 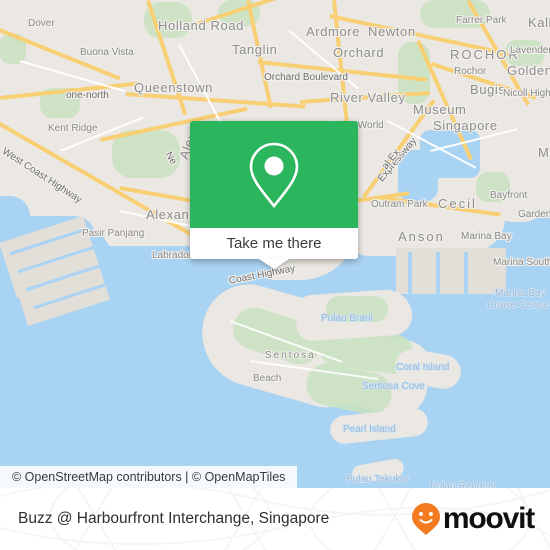 What do you see at coordinates (493, 187) in the screenshot?
I see `map-park-gardens` at bounding box center [493, 187].